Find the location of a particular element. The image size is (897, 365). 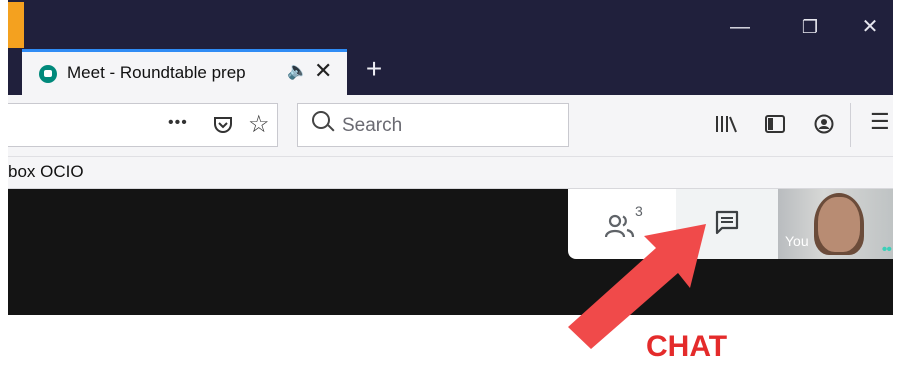

chat-button is located at coordinates (727, 224).